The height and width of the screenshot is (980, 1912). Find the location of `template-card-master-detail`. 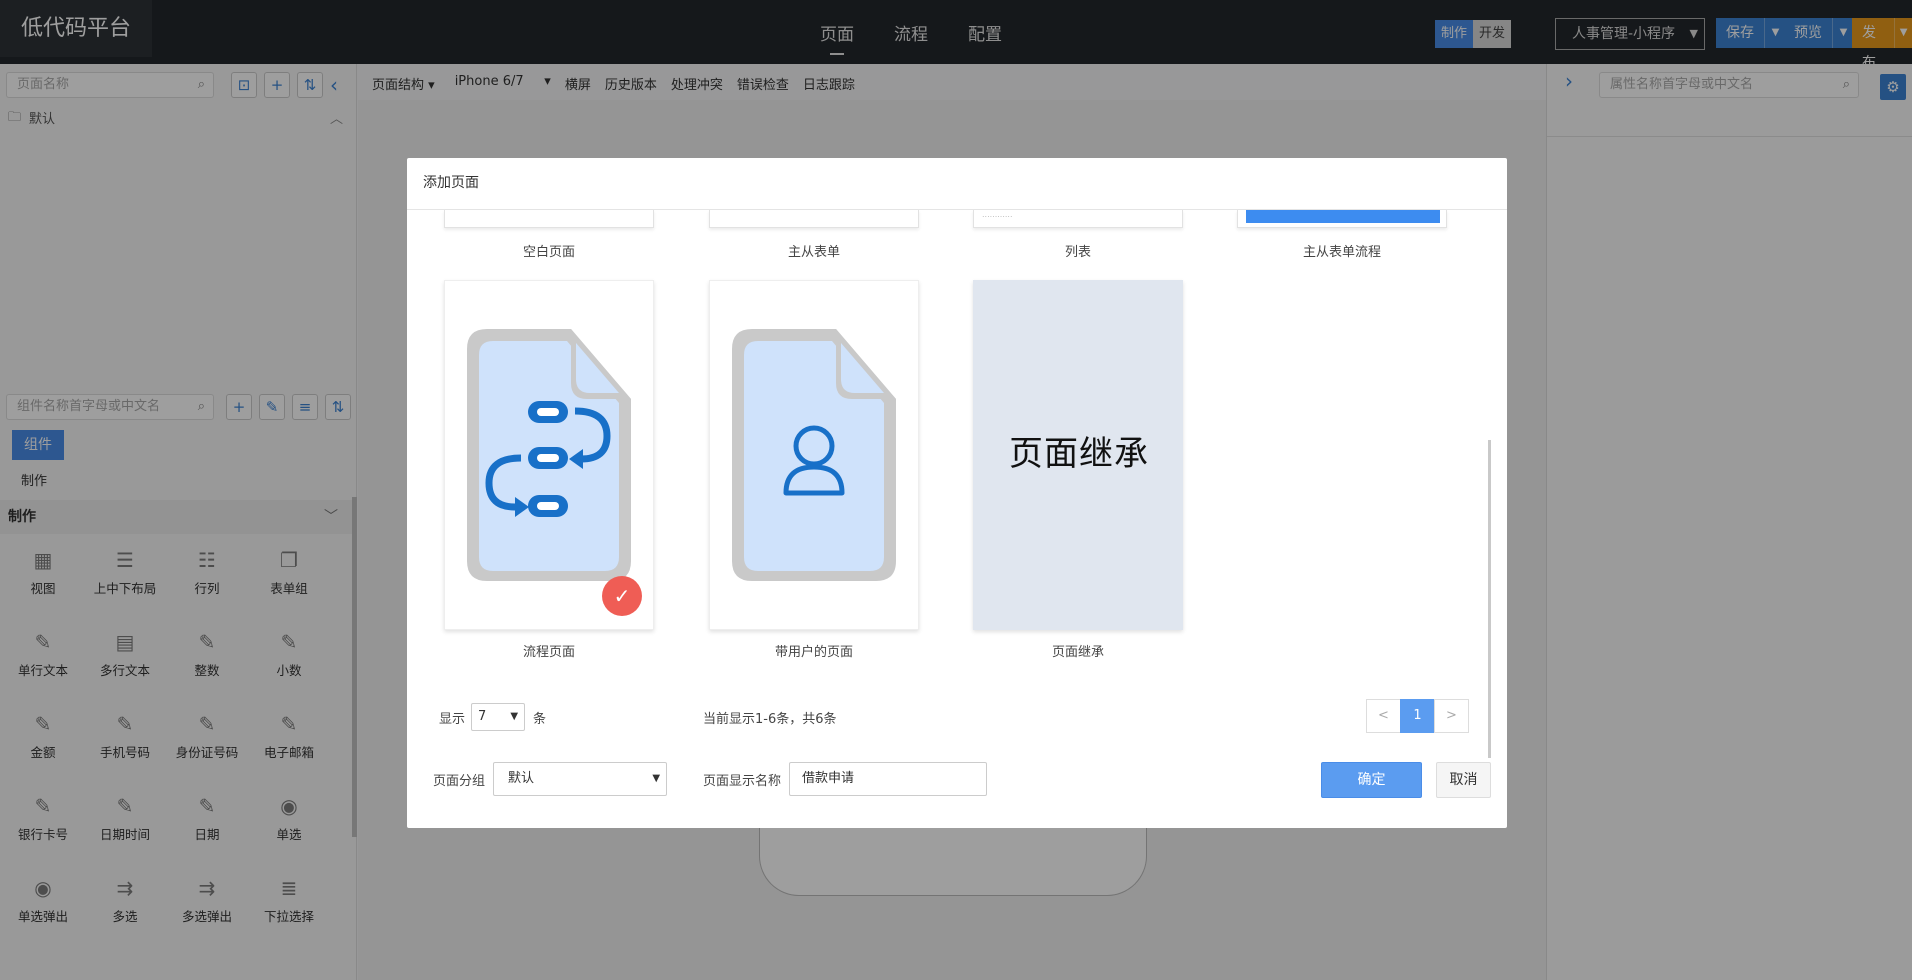

template-card-master-detail is located at coordinates (814, 219).